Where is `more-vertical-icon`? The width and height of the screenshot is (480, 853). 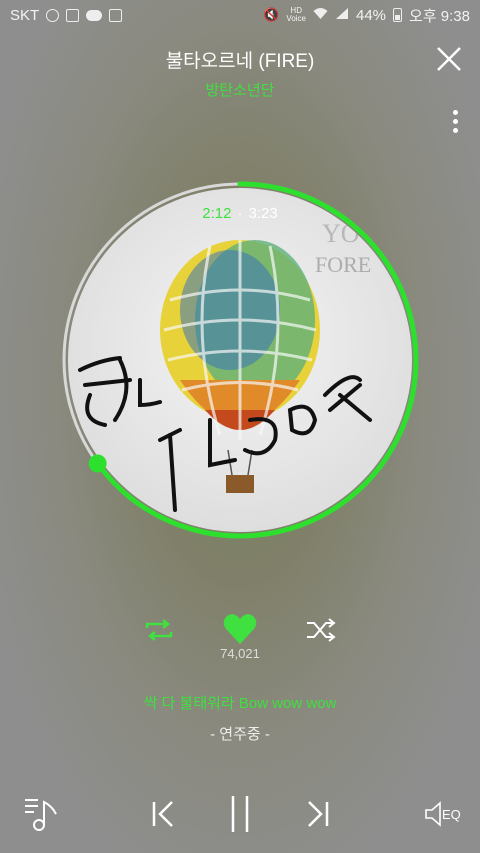
more-vertical-icon is located at coordinates (455, 121).